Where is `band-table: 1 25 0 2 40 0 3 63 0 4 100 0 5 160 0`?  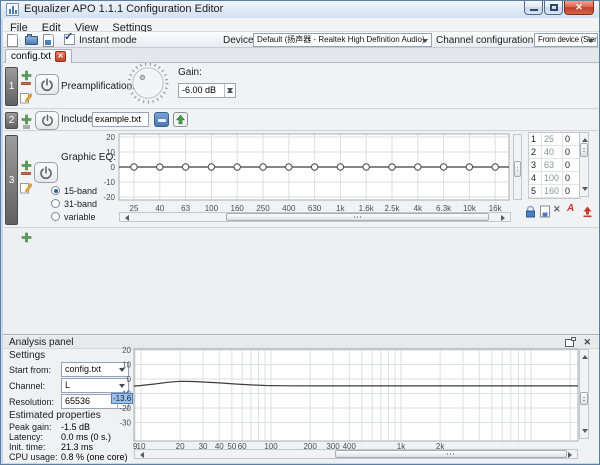
band-table: 1 25 0 2 40 0 3 63 0 4 100 0 5 160 0 is located at coordinates (554, 165).